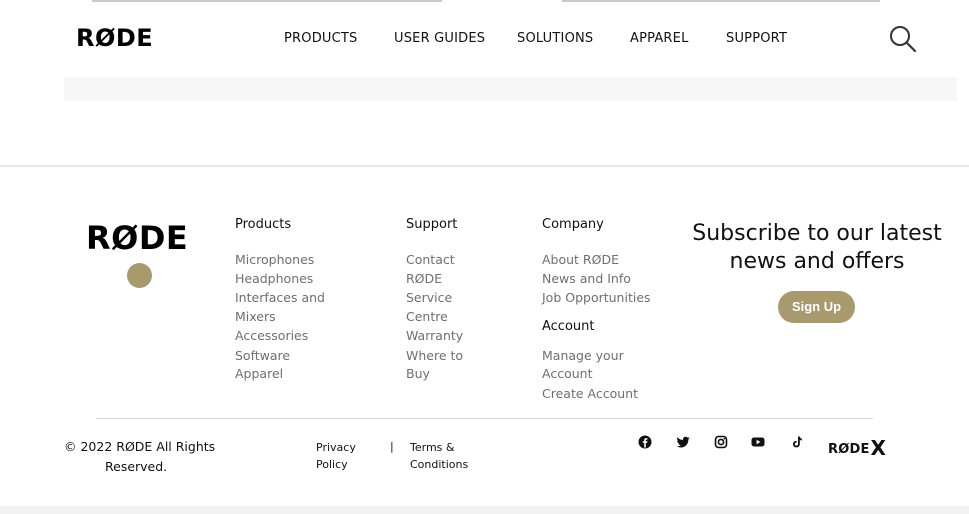 This screenshot has width=969, height=514. I want to click on link-headphones: Headphones, so click(274, 278).